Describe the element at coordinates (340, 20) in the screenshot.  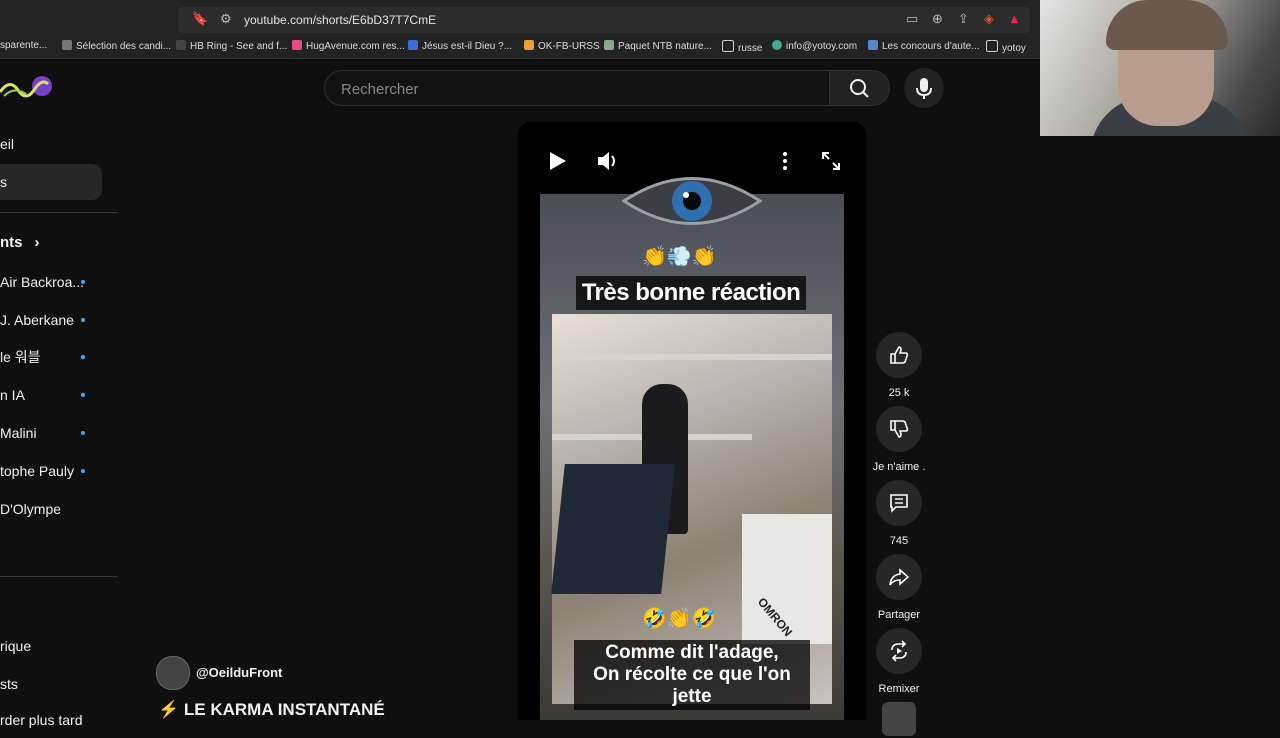
I see `url-text: youtube.com/shorts/E6bD37T7CmE` at that location.